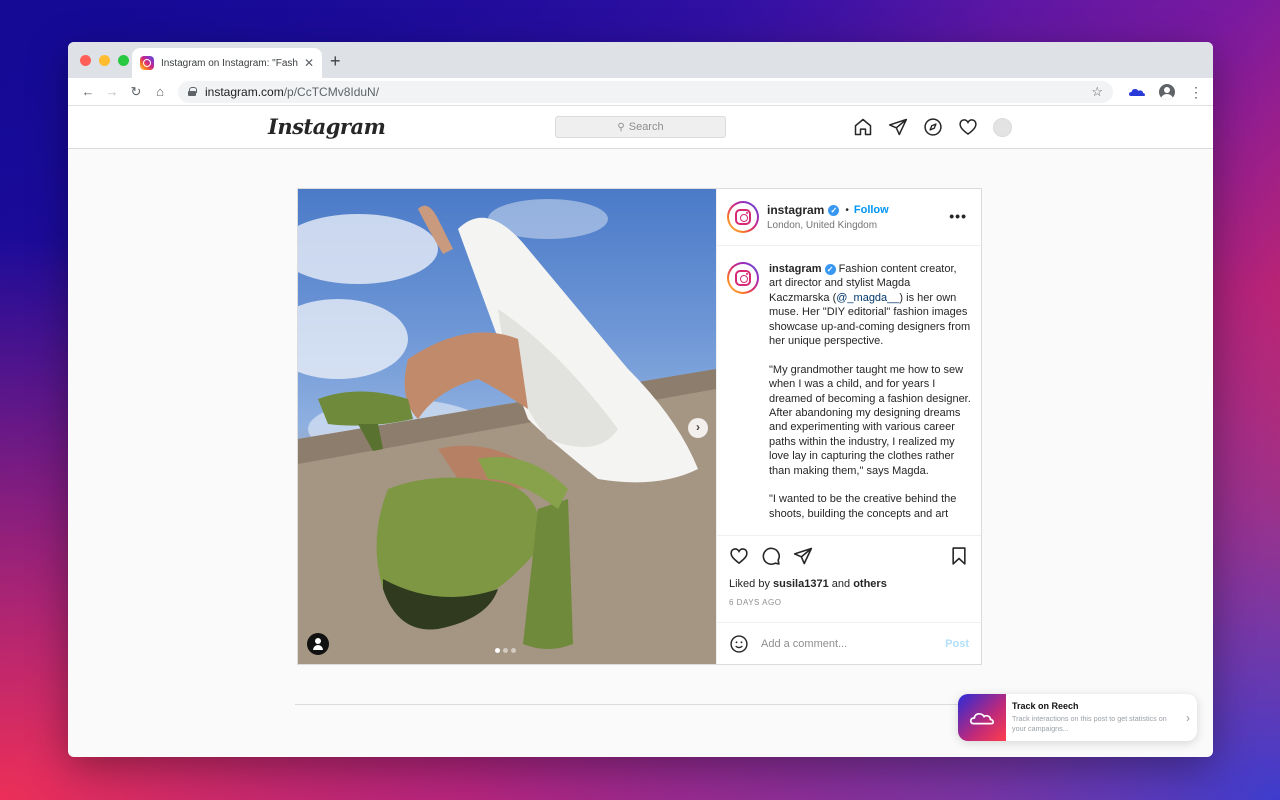 The image size is (1280, 800). Describe the element at coordinates (229, 63) in the screenshot. I see `tab-title: Instagram on Instagram: "Fash` at that location.